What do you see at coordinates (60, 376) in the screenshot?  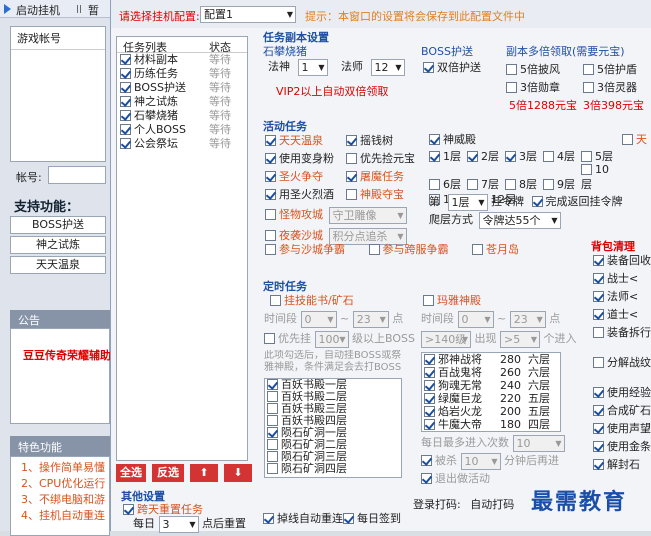 I see `notice-body: 豆豆传奇荣耀辅助` at bounding box center [60, 376].